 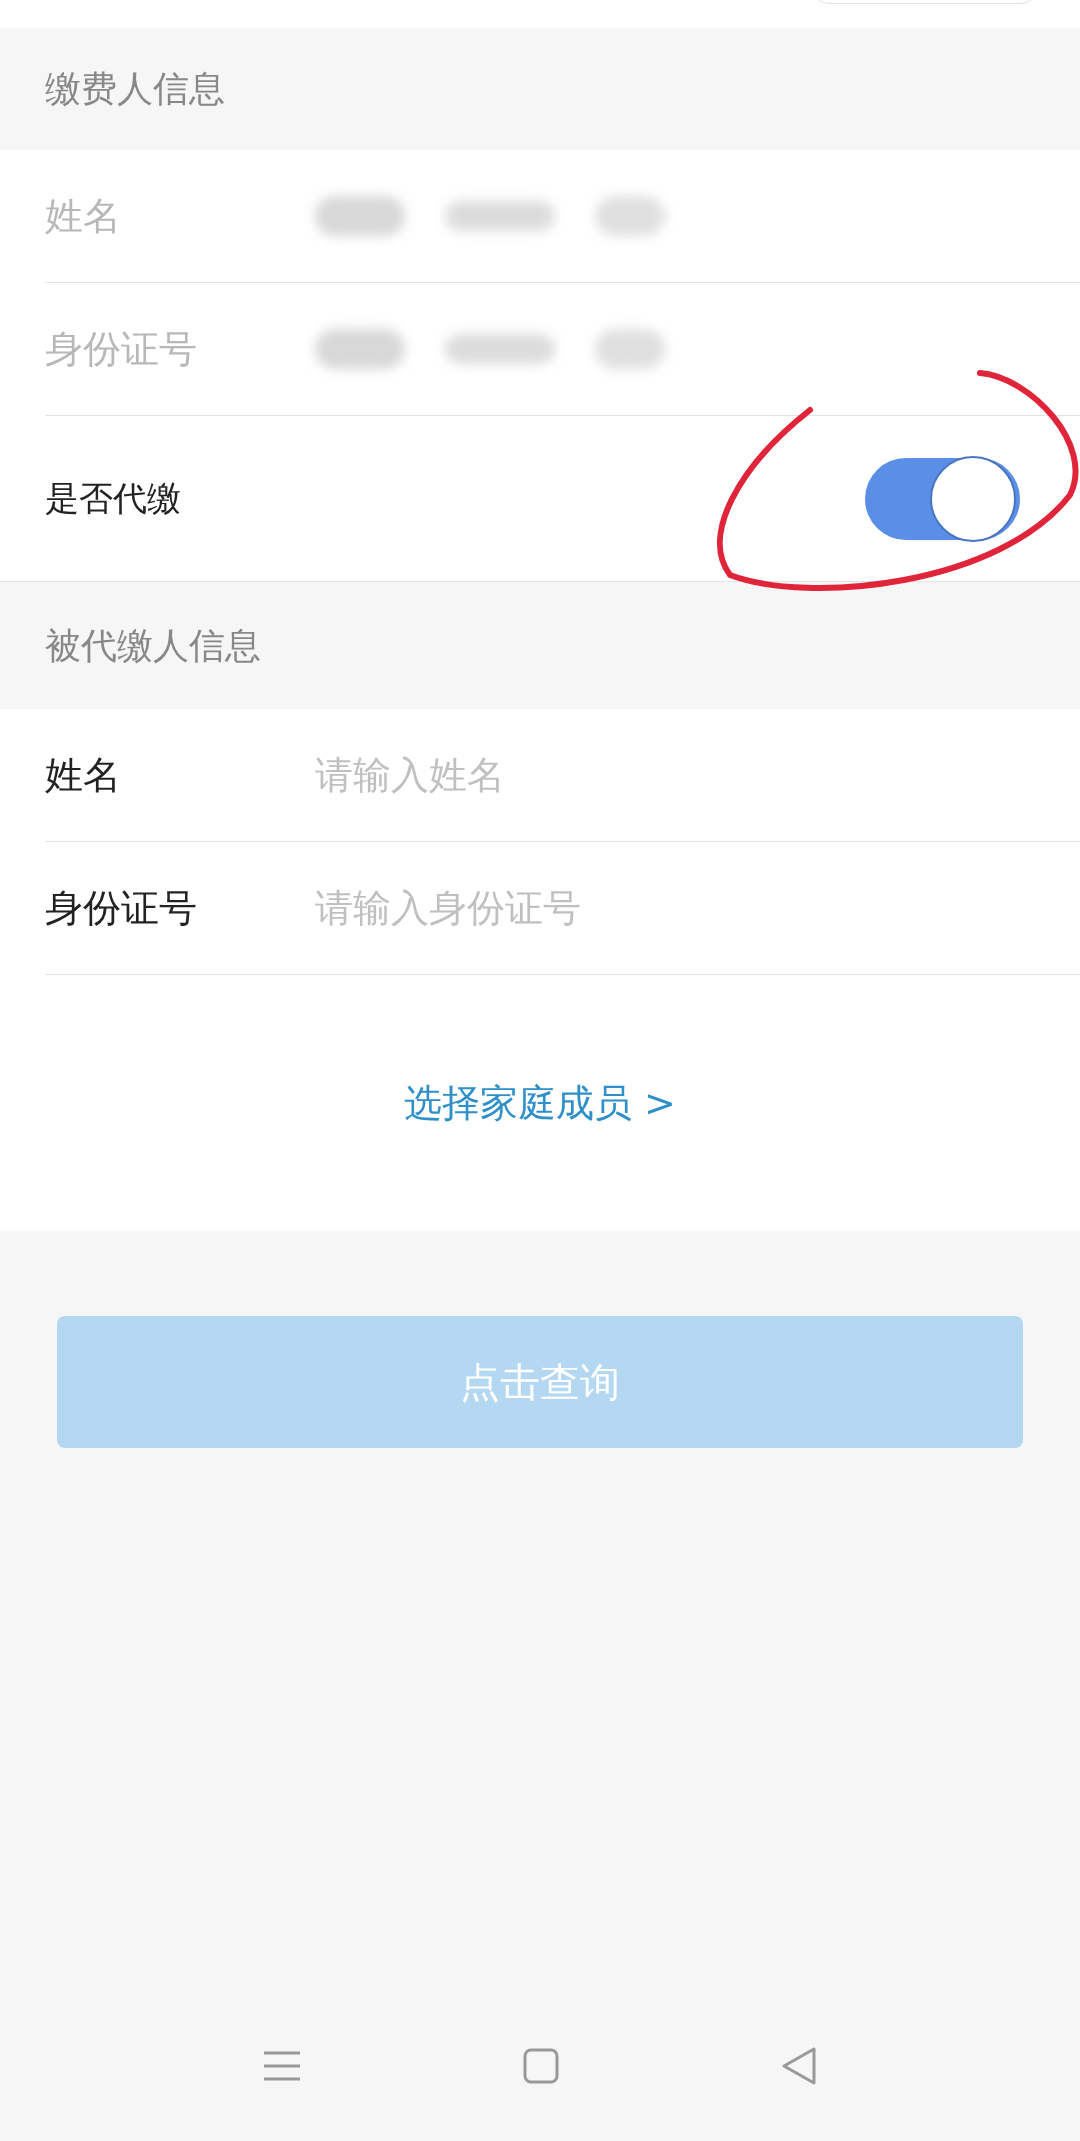 I want to click on home-icon, so click(x=541, y=2066).